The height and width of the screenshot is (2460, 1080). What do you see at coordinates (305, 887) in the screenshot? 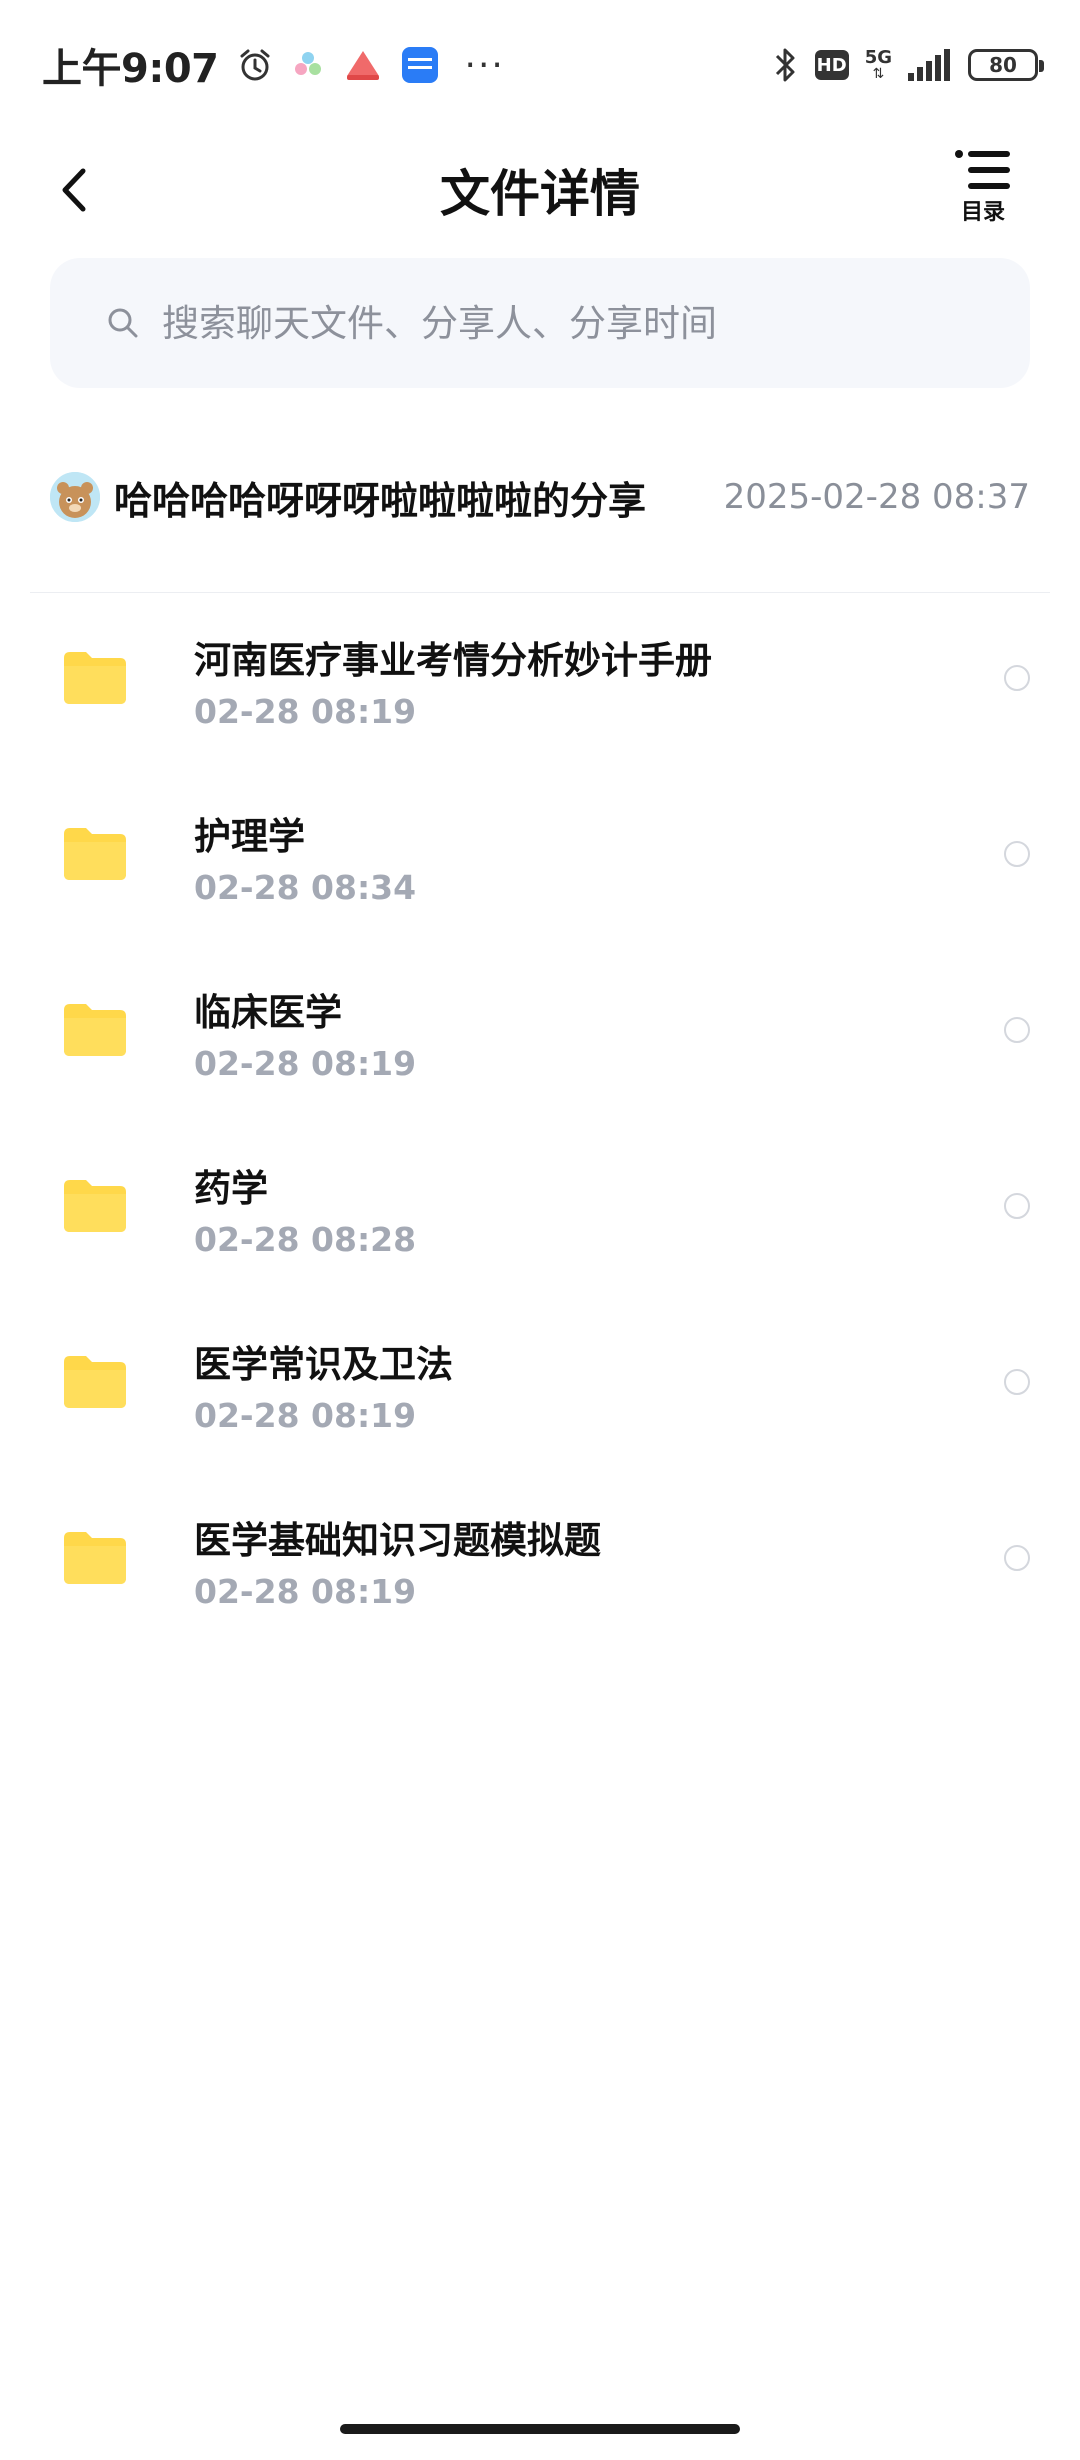
I see `file-time: 02-28 08:34` at bounding box center [305, 887].